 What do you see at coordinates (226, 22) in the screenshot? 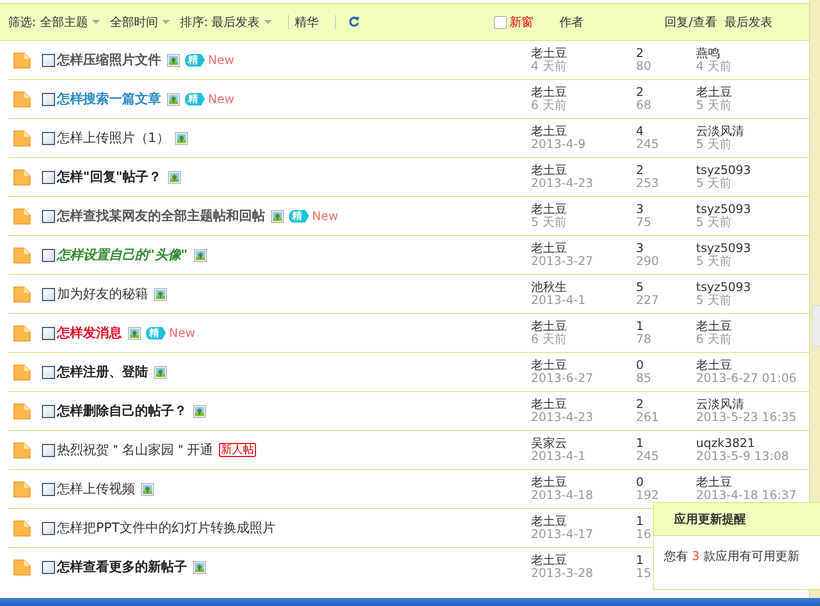
I see `filter-dropdown: 排序: 最后发表` at bounding box center [226, 22].